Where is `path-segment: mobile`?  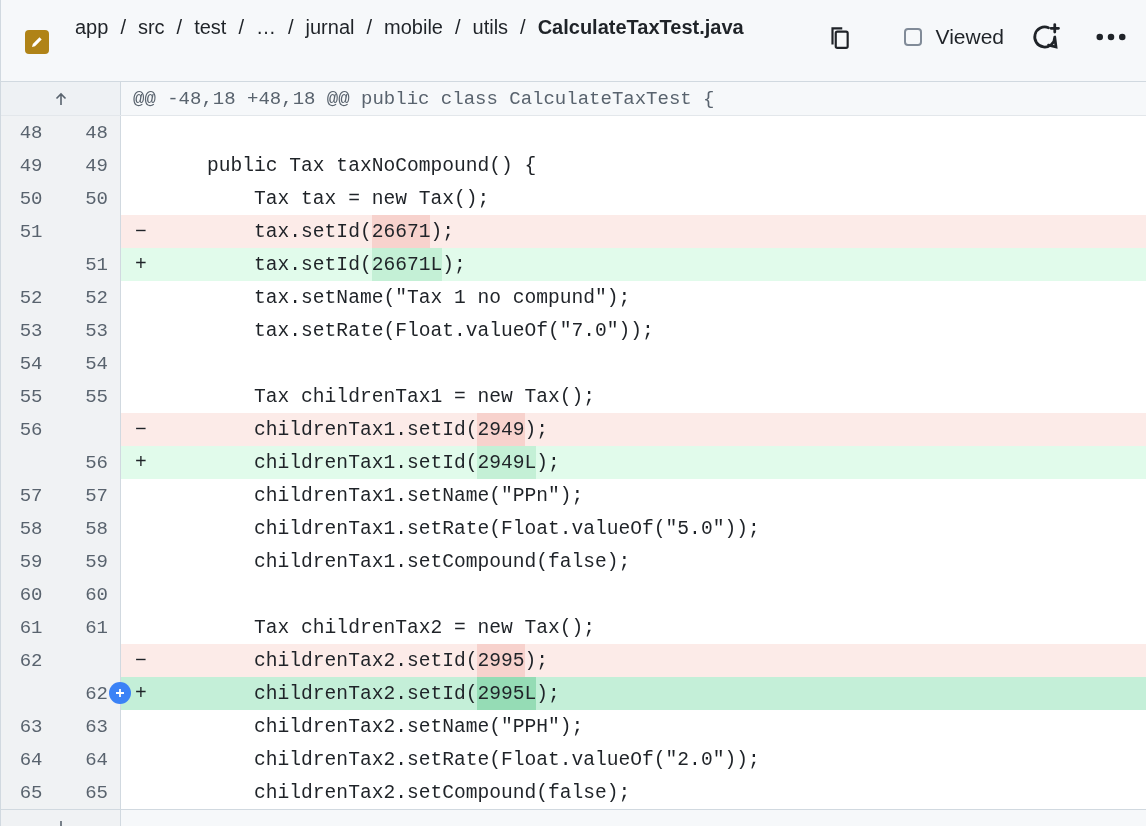 path-segment: mobile is located at coordinates (413, 27).